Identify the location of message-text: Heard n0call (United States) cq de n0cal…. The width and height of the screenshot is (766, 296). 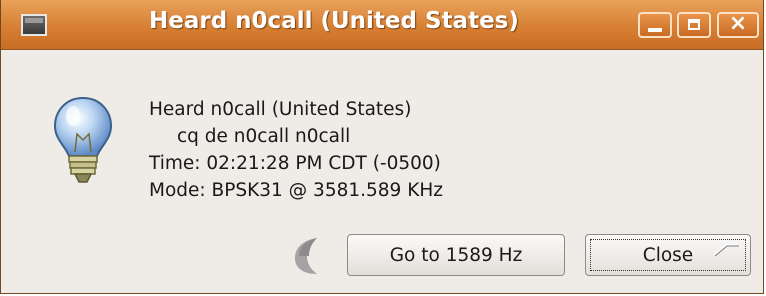
(296, 150).